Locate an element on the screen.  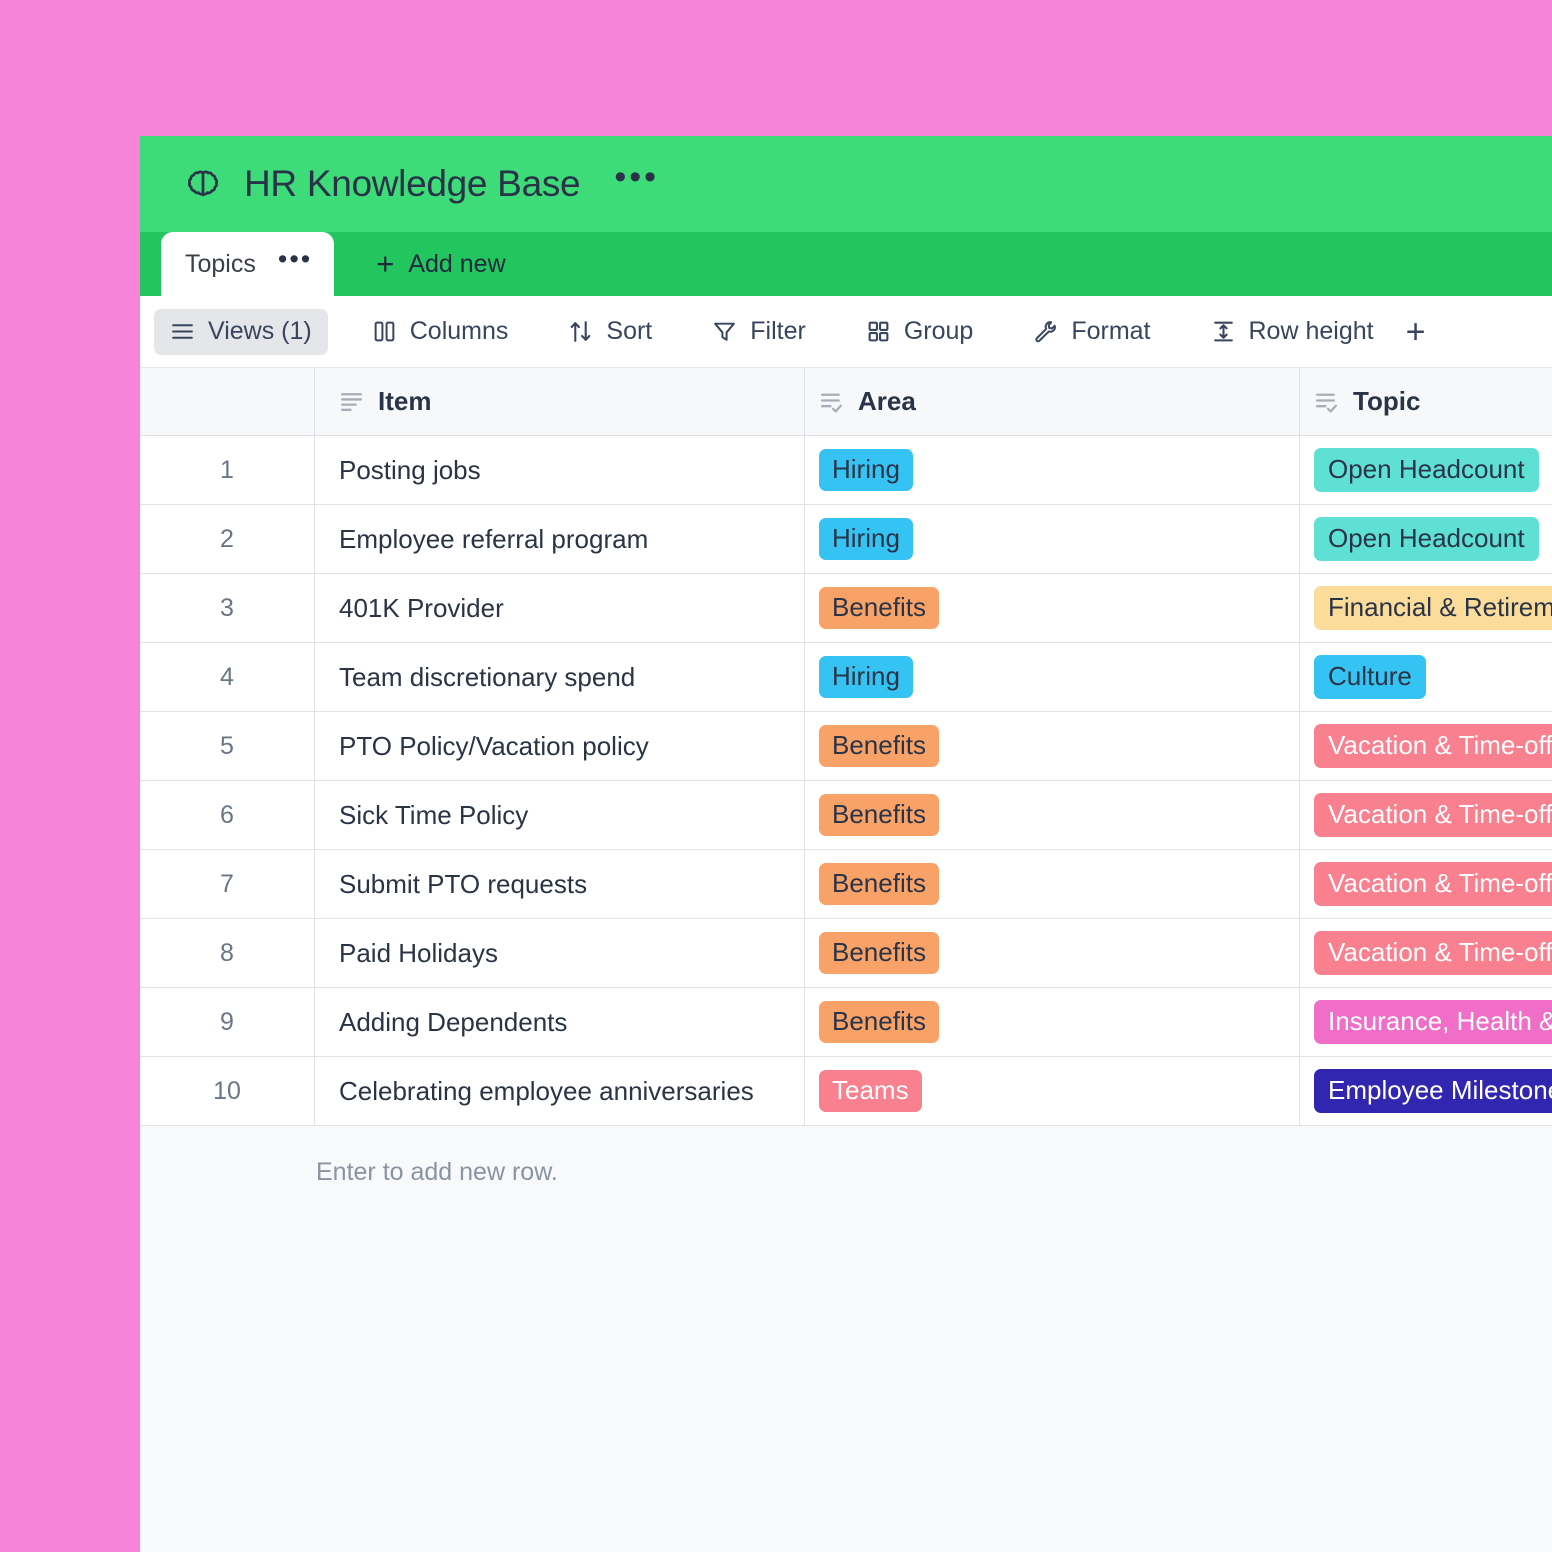
toolbar-row-height-button: Row height is located at coordinates (1292, 332).